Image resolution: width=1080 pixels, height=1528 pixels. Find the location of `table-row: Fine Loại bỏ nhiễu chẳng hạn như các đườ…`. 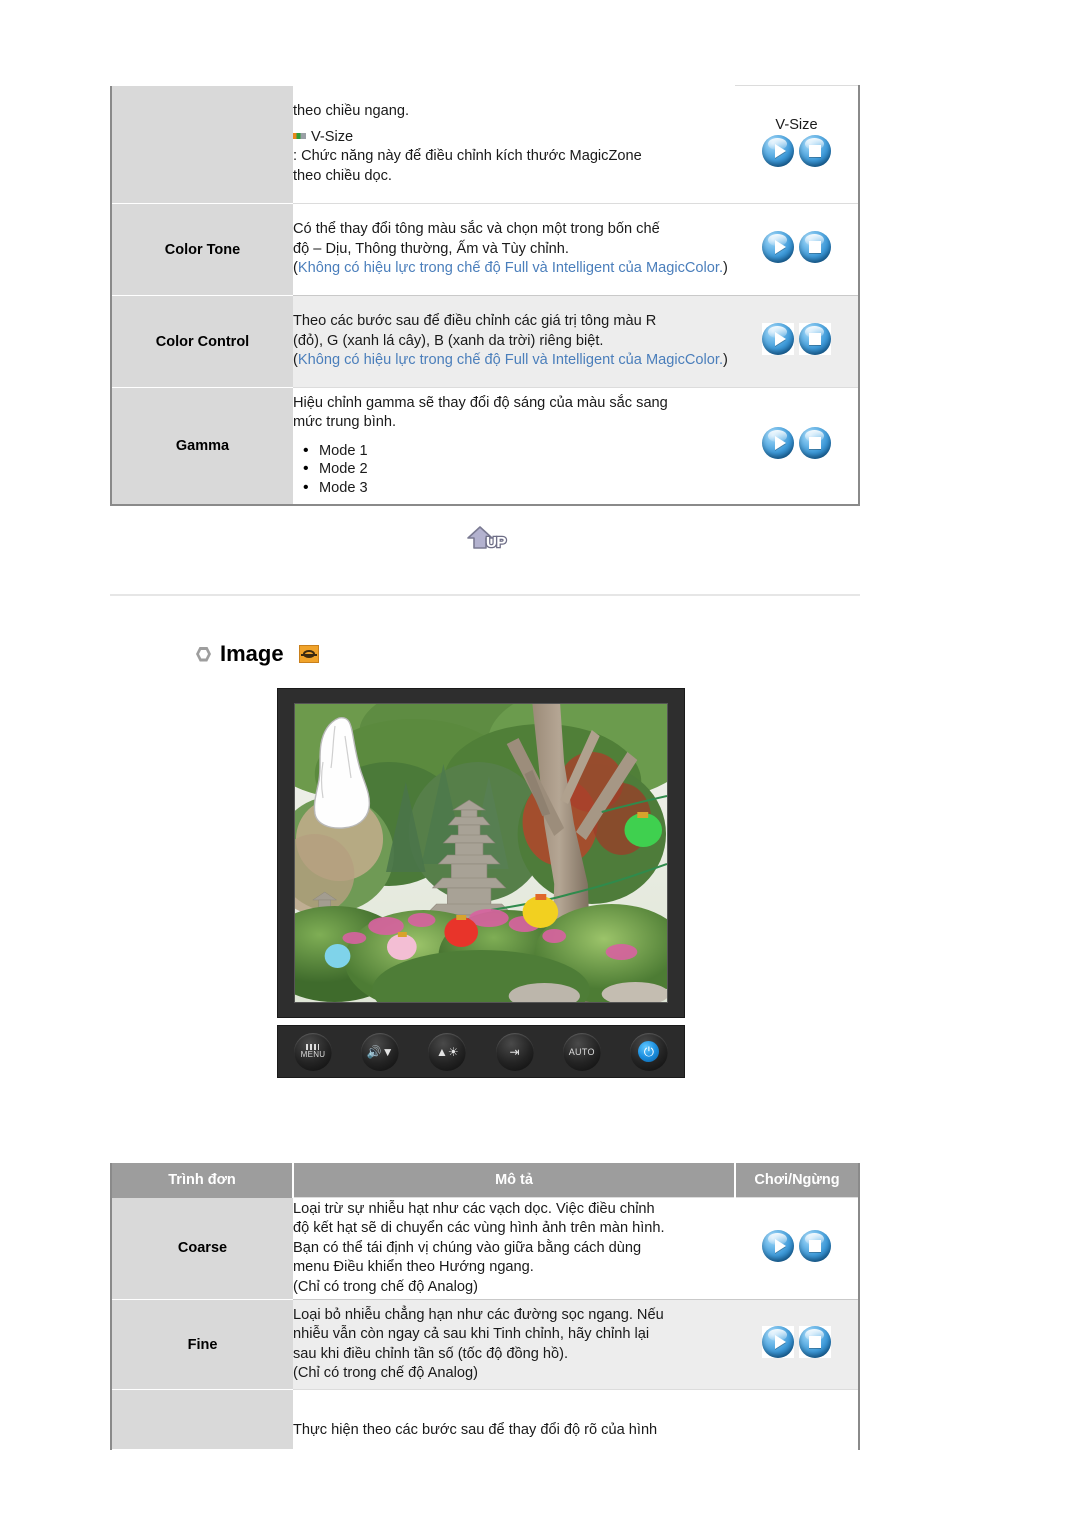

table-row: Fine Loại bỏ nhiễu chẳng hạn như các đườ… is located at coordinates (485, 1344).